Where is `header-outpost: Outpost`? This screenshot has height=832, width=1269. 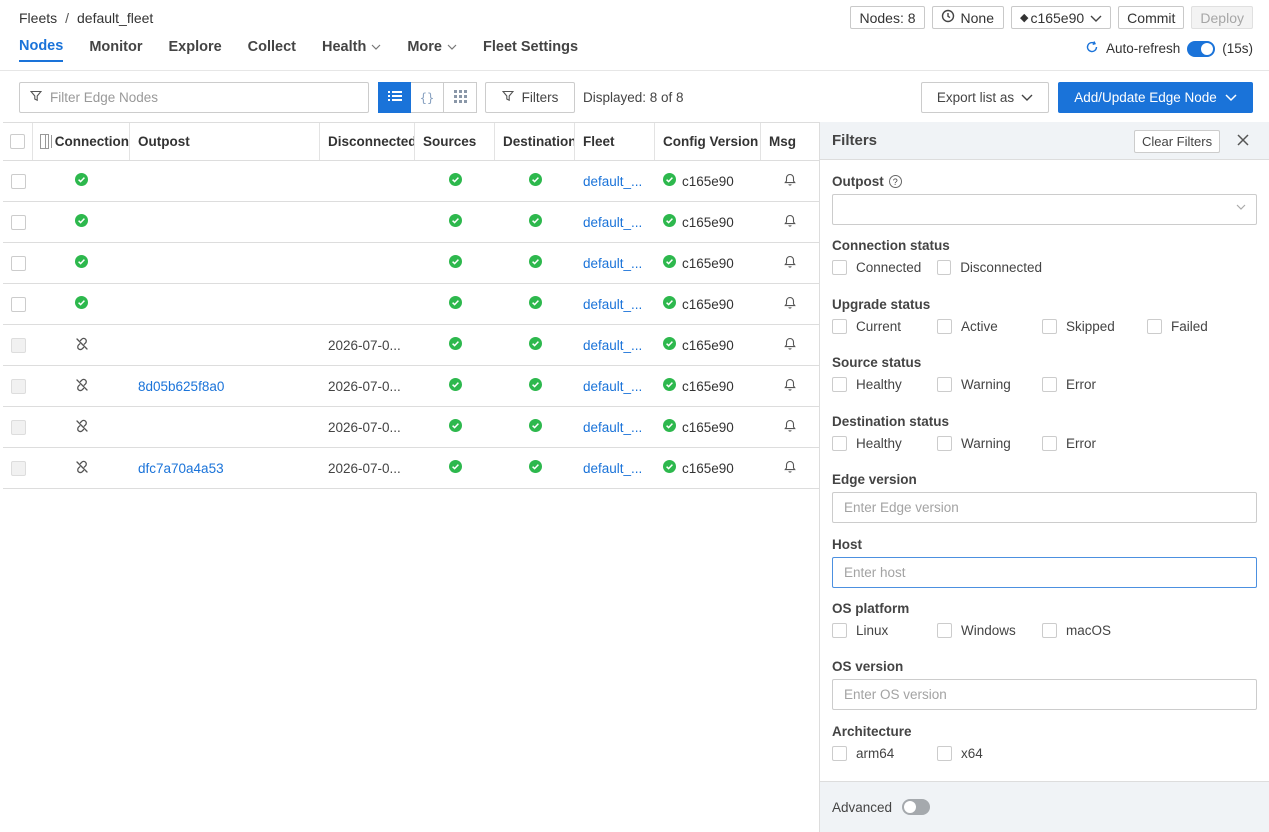
header-outpost: Outpost is located at coordinates (225, 141).